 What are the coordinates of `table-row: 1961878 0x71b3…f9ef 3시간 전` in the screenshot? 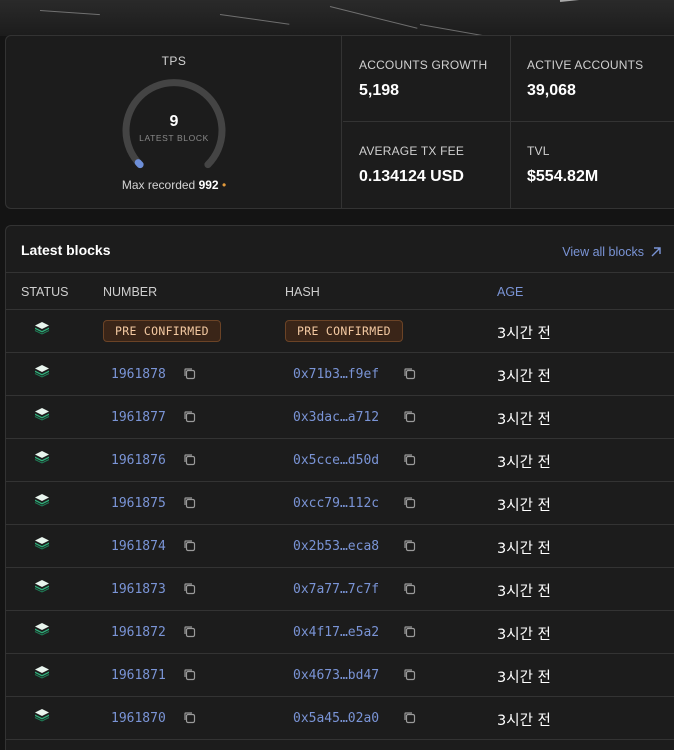 It's located at (340, 374).